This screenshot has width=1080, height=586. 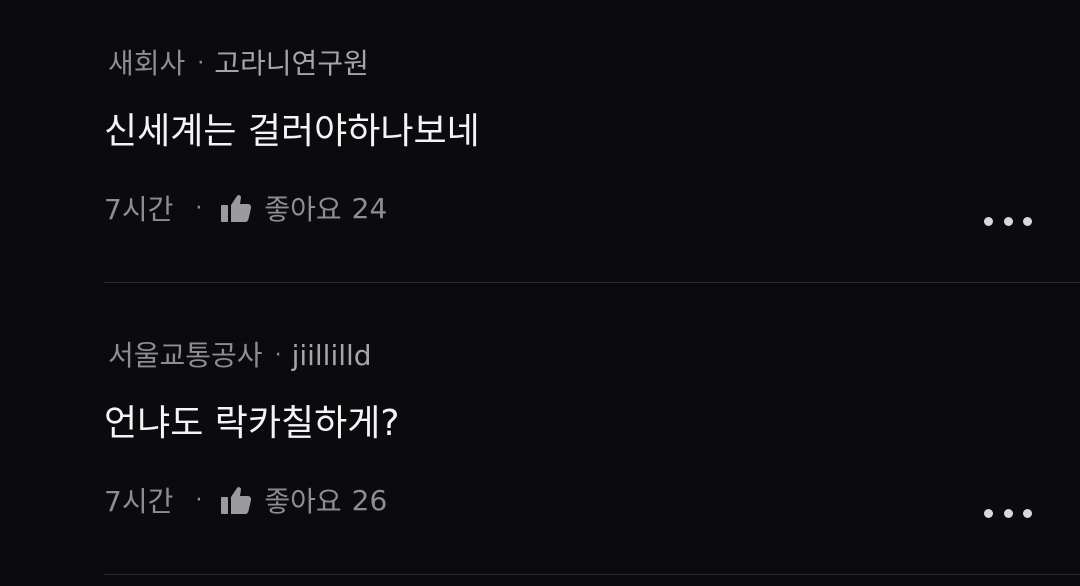 I want to click on comment-text: 신세계는 걸러야하나보네, so click(x=292, y=131).